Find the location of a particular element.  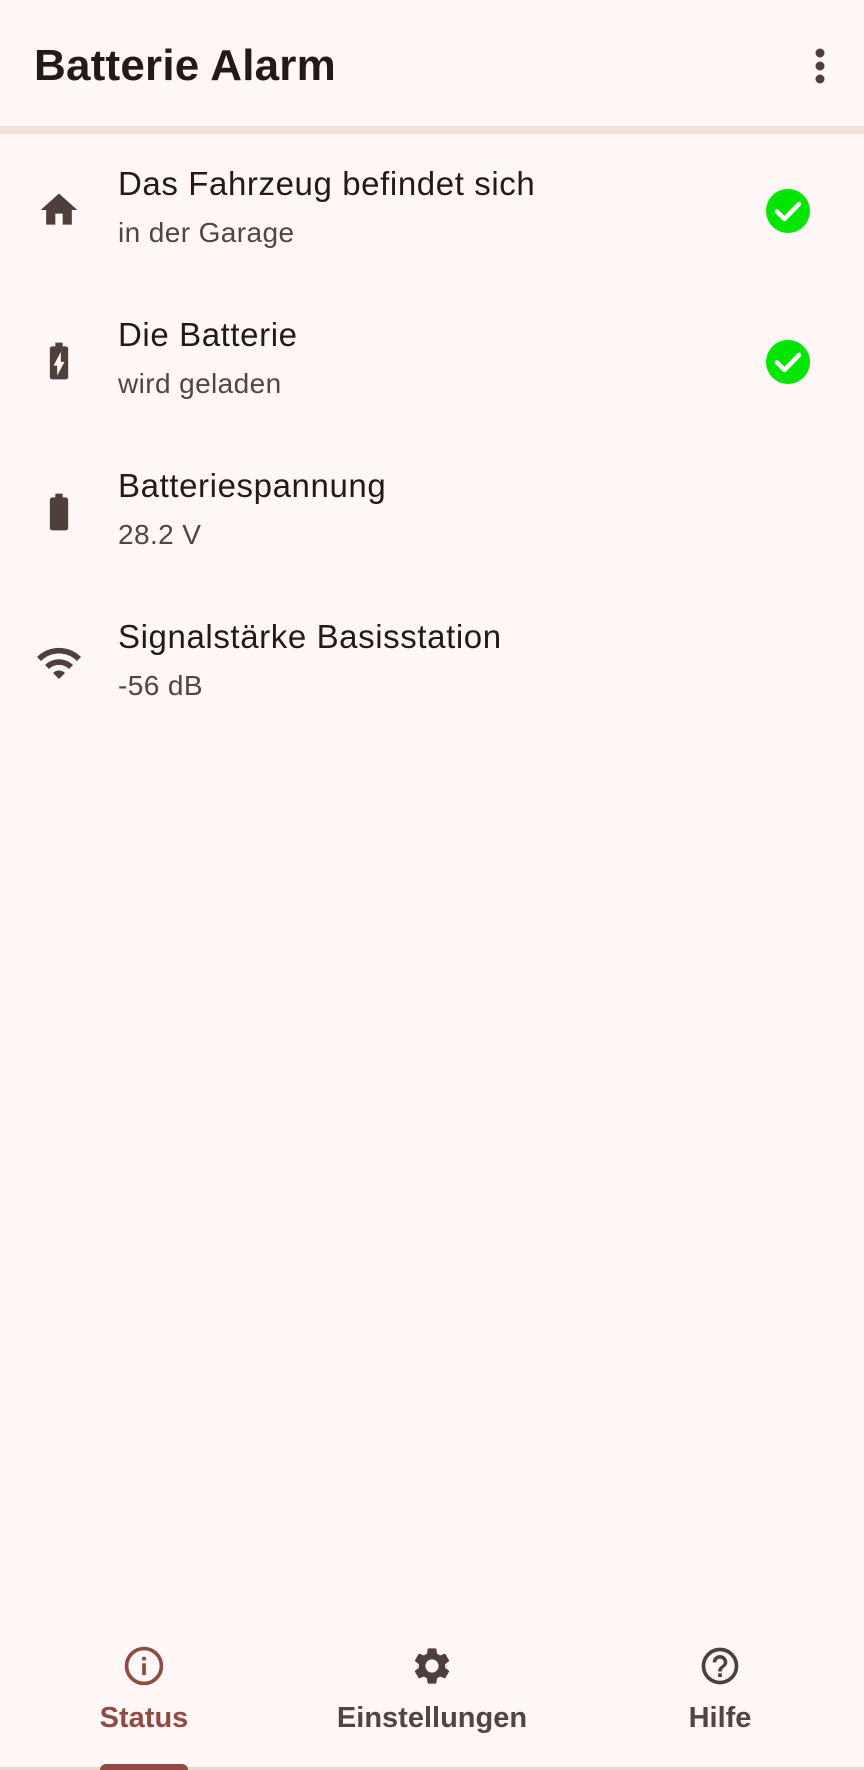

overflow-menu-button is located at coordinates (820, 66).